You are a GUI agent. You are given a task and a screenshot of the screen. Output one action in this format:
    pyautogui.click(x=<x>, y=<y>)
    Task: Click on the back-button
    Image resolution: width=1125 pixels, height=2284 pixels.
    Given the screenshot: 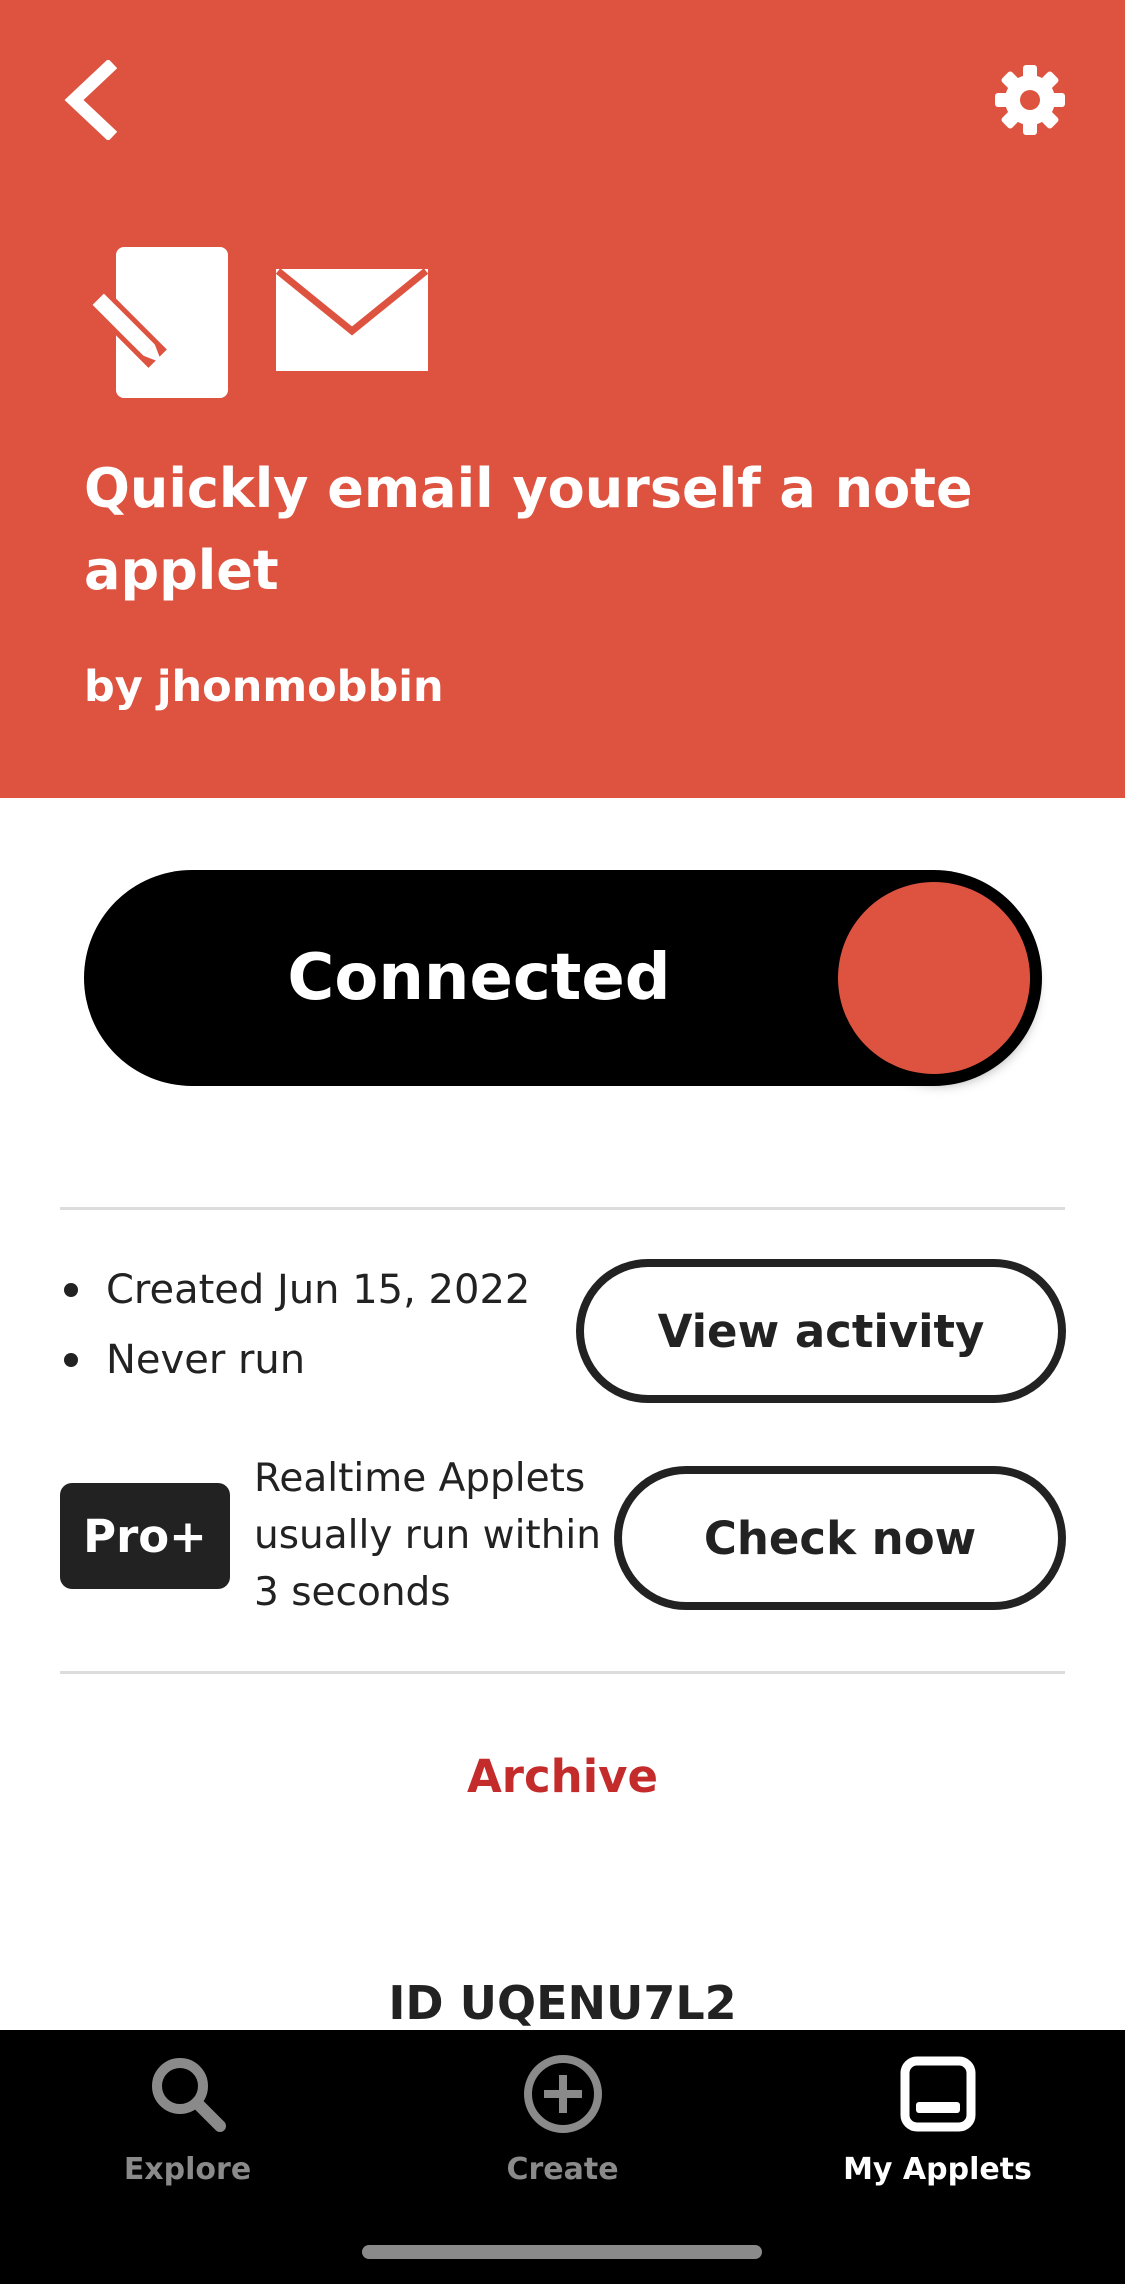 What is the action you would take?
    pyautogui.click(x=90, y=100)
    